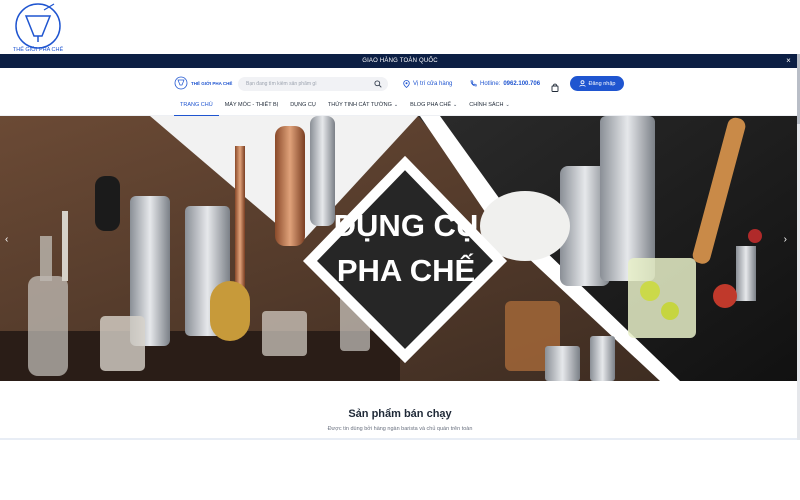  I want to click on login-button: Đăng nhập, so click(597, 83).